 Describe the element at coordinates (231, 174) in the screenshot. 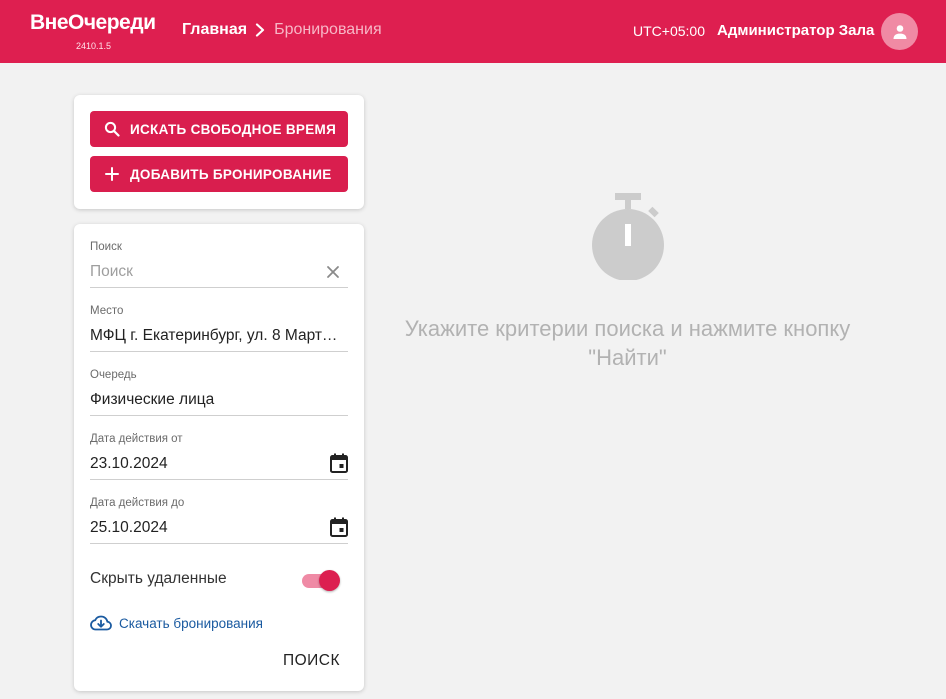

I see `add-booking-label: ДОБАВИТЬ БРОНИРОВАНИЕ` at that location.